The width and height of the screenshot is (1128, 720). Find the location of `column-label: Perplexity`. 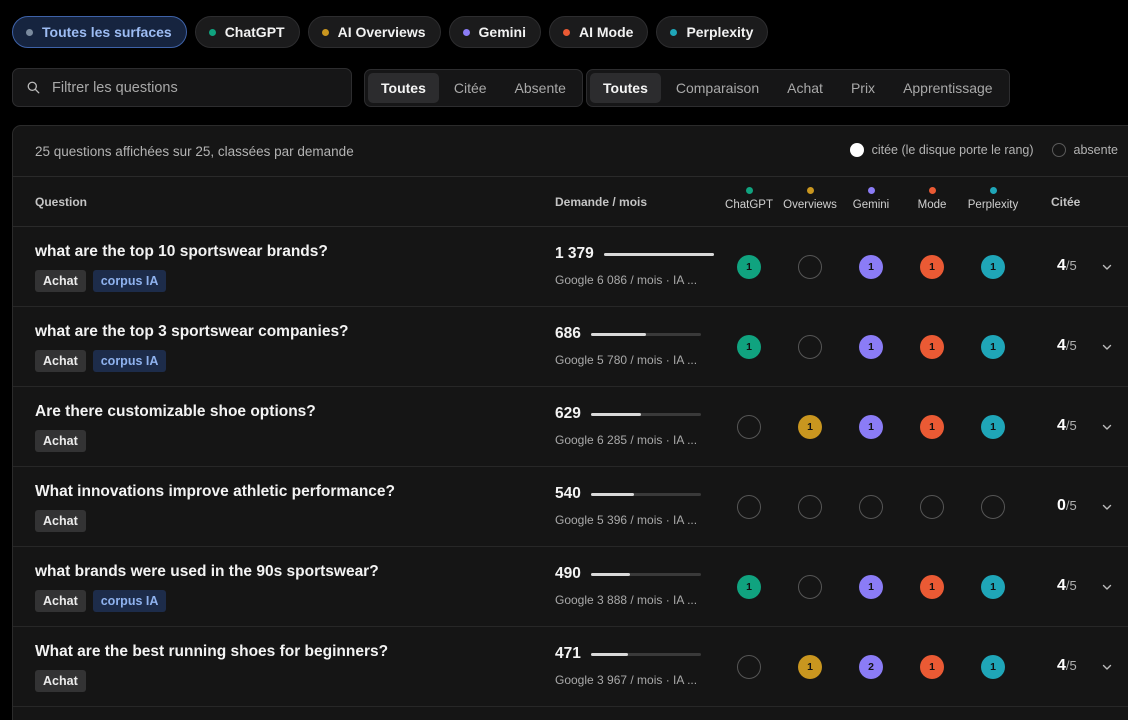

column-label: Perplexity is located at coordinates (993, 205).